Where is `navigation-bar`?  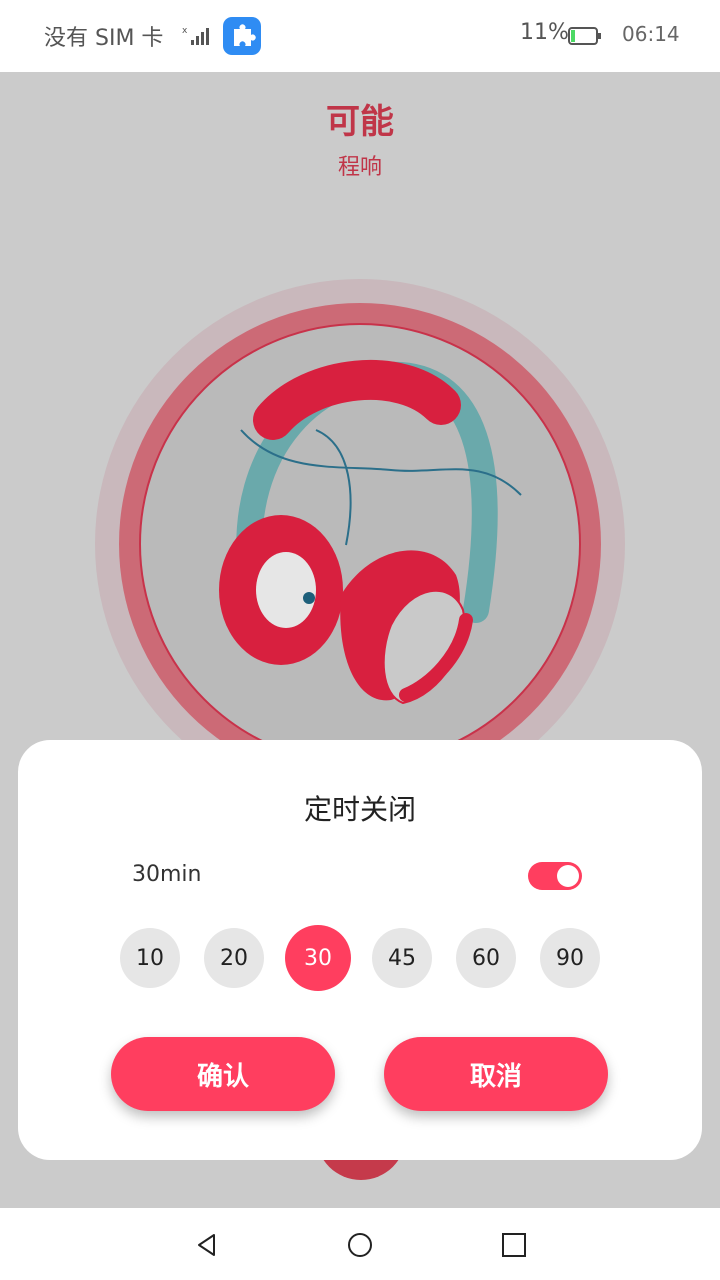
navigation-bar is located at coordinates (360, 1244).